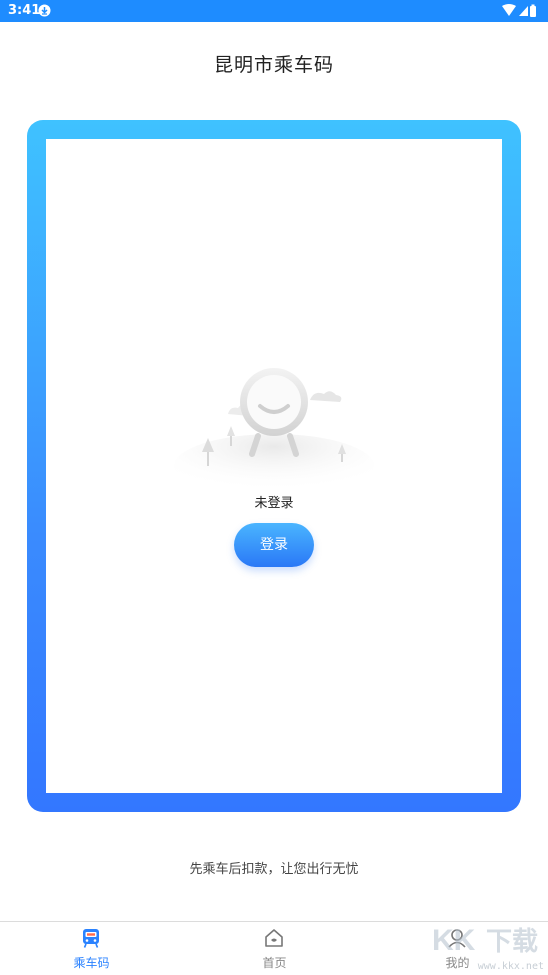 The width and height of the screenshot is (548, 975). What do you see at coordinates (24, 10) in the screenshot?
I see `status-time: 3:41` at bounding box center [24, 10].